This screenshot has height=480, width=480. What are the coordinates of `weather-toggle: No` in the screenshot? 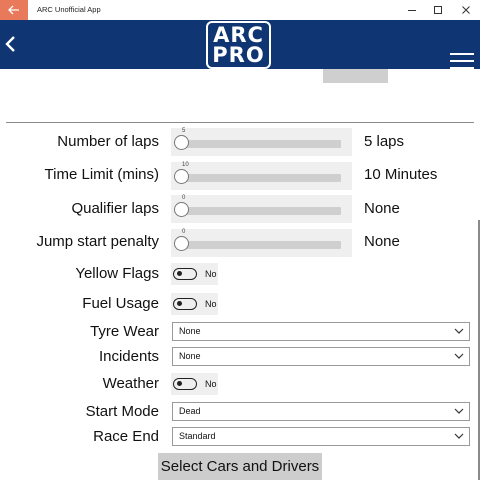 It's located at (194, 384).